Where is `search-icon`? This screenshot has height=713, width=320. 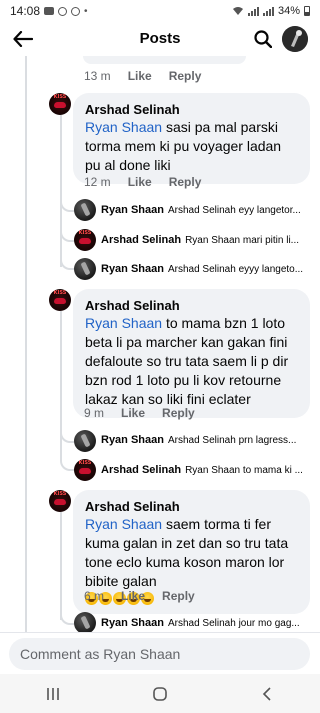
search-icon is located at coordinates (263, 39).